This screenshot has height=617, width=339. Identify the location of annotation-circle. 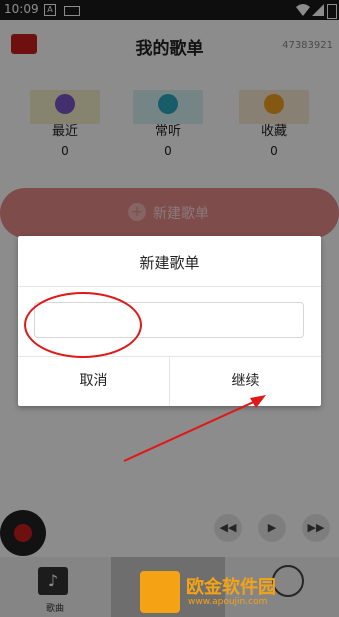
(83, 325).